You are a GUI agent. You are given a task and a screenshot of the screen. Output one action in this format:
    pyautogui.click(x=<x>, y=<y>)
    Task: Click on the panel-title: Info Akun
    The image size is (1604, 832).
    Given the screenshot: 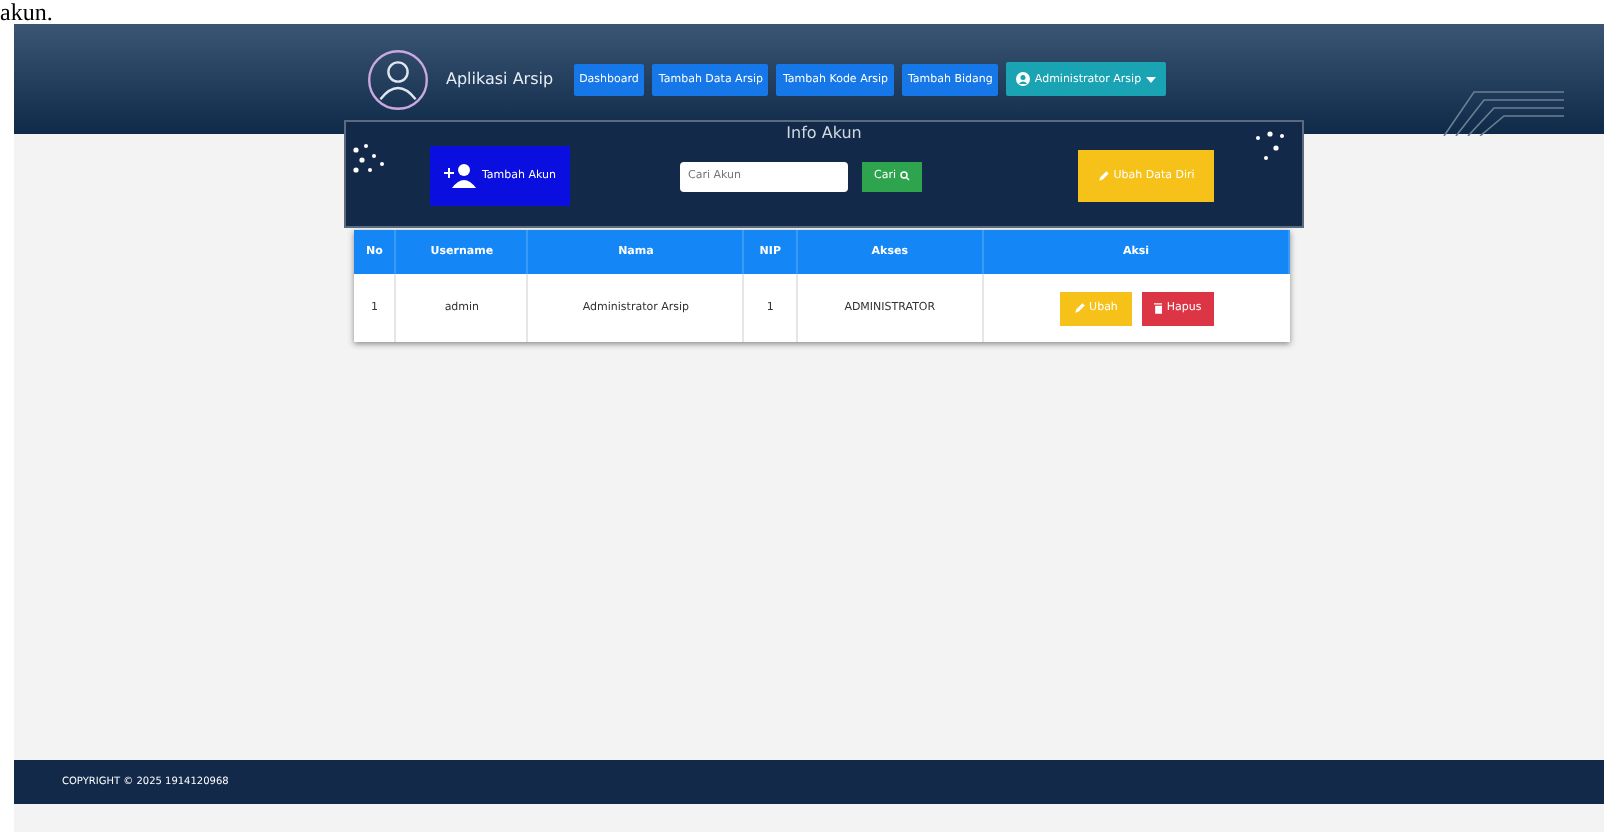 What is the action you would take?
    pyautogui.click(x=824, y=134)
    